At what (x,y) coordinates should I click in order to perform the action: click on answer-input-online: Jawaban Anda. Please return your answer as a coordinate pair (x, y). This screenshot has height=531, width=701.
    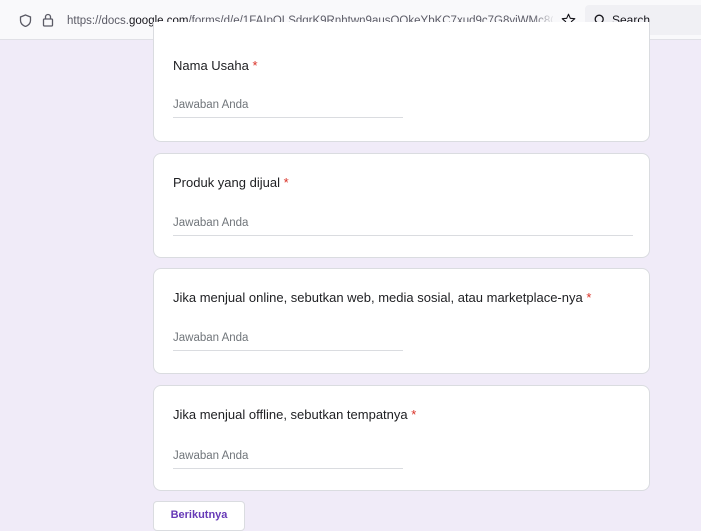
    Looking at the image, I should click on (288, 340).